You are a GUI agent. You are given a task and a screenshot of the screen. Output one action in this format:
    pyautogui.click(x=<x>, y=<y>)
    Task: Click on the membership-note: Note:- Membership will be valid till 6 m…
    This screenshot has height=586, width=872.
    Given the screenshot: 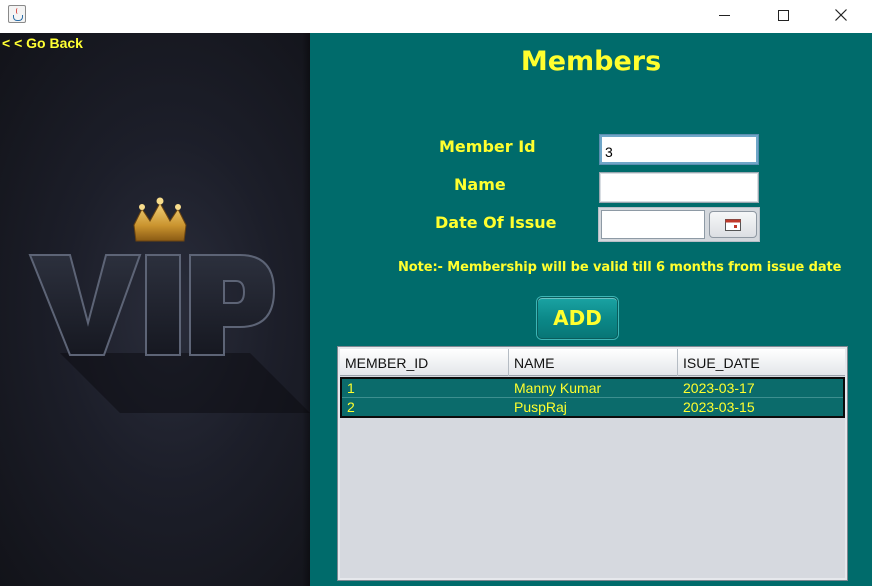 What is the action you would take?
    pyautogui.click(x=620, y=267)
    